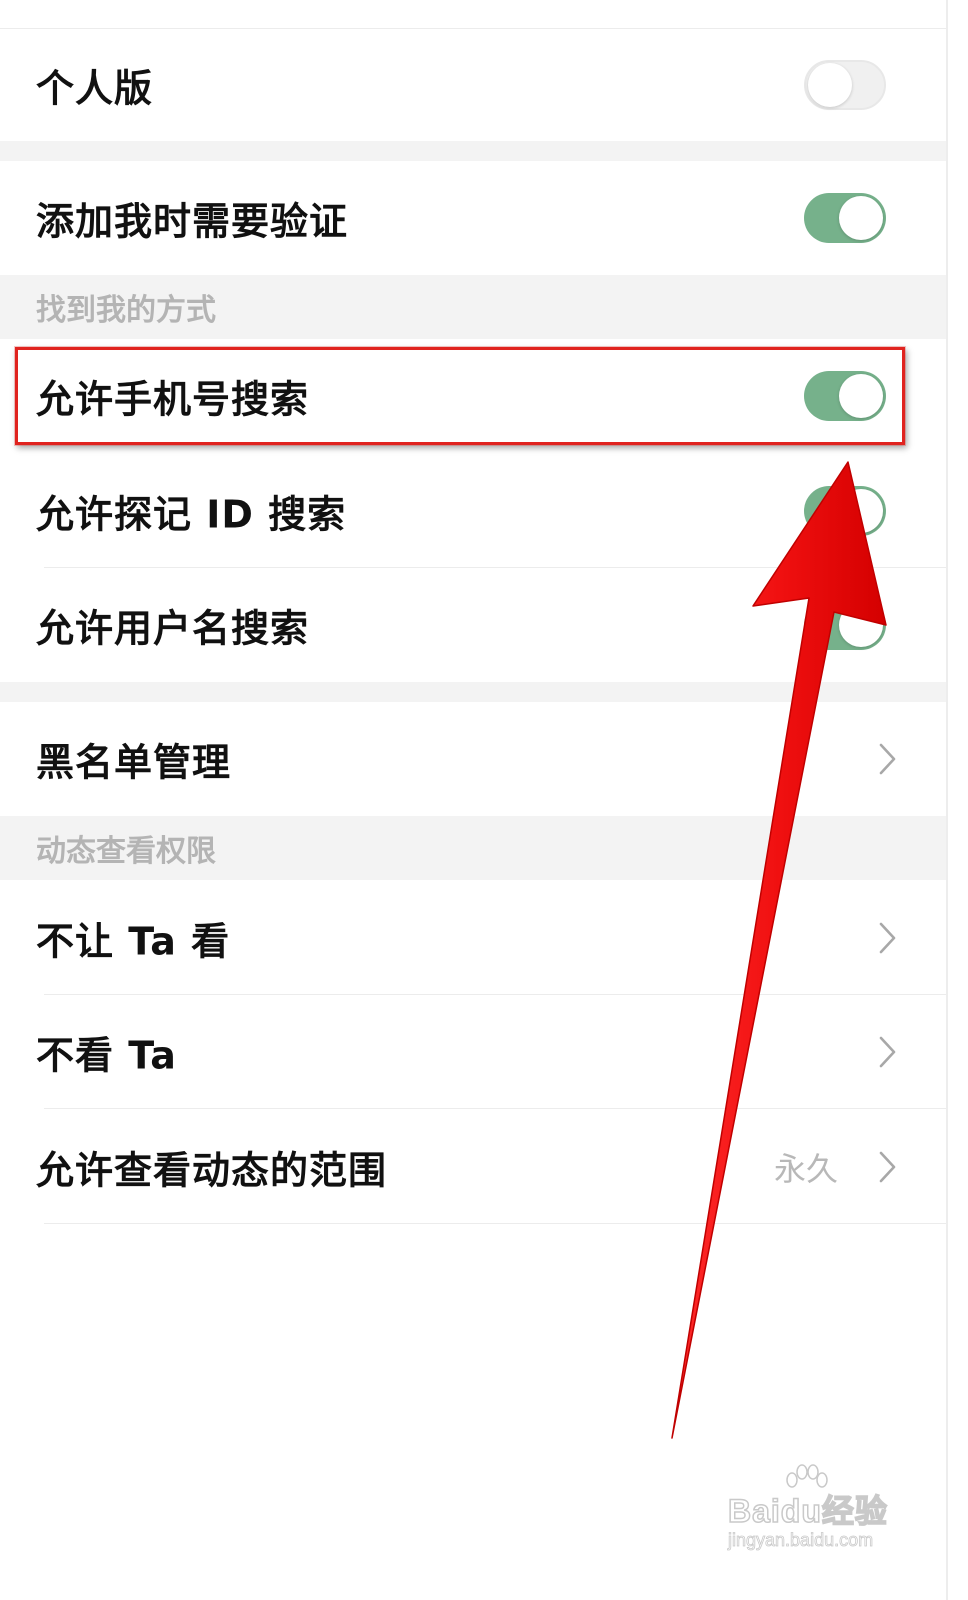 The width and height of the screenshot is (968, 1600). I want to click on hide-from-label: 不让 Ta 看, so click(133, 941).